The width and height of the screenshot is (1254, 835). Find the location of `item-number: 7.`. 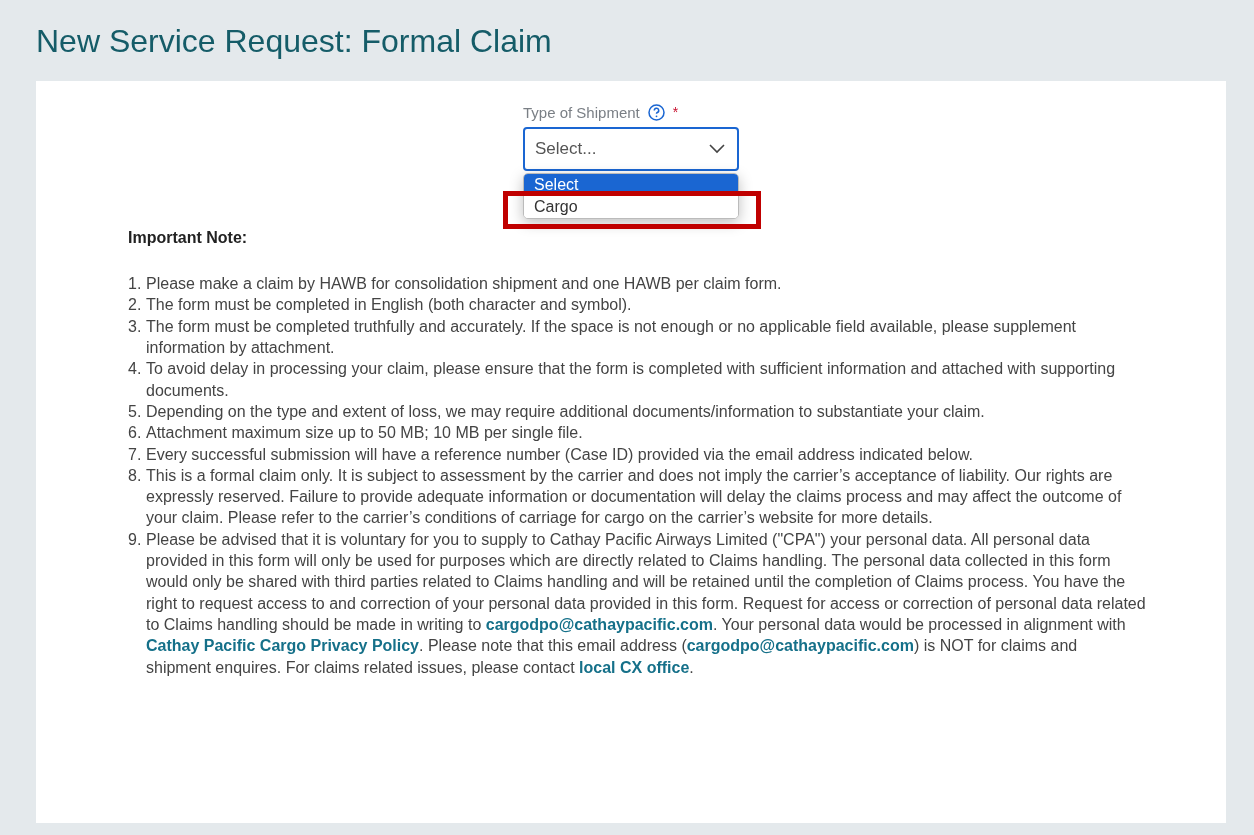

item-number: 7. is located at coordinates (135, 454).